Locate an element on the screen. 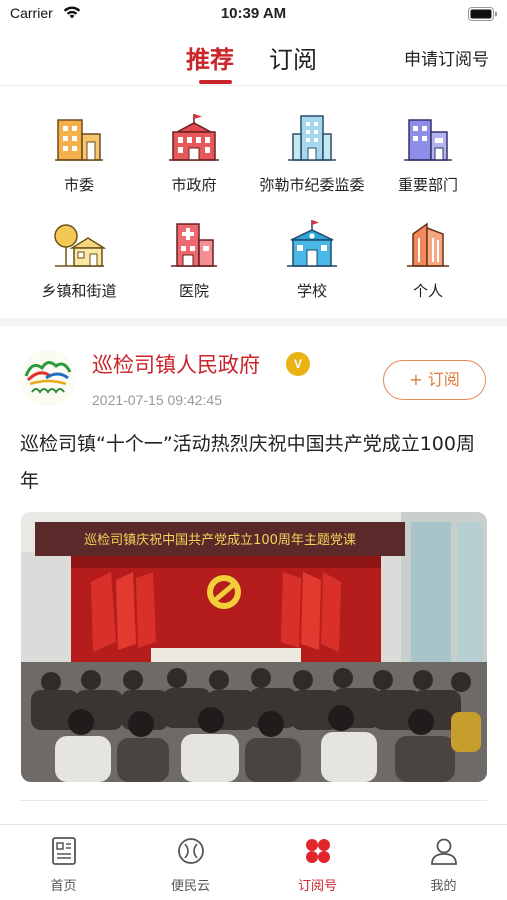 Image resolution: width=507 pixels, height=900 pixels. category-label: 重要部门 is located at coordinates (427, 185).